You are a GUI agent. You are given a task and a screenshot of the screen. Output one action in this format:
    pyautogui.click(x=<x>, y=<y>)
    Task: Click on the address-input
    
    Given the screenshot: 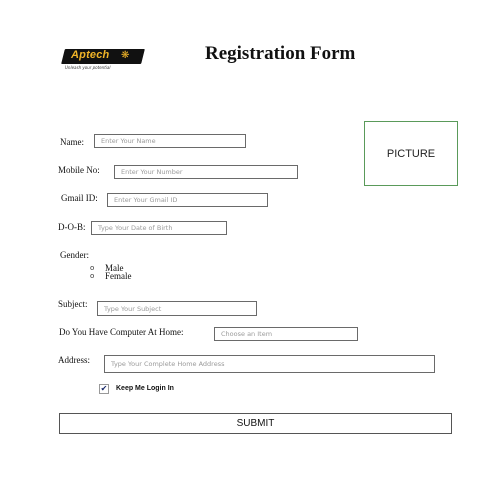 What is the action you would take?
    pyautogui.click(x=269, y=364)
    